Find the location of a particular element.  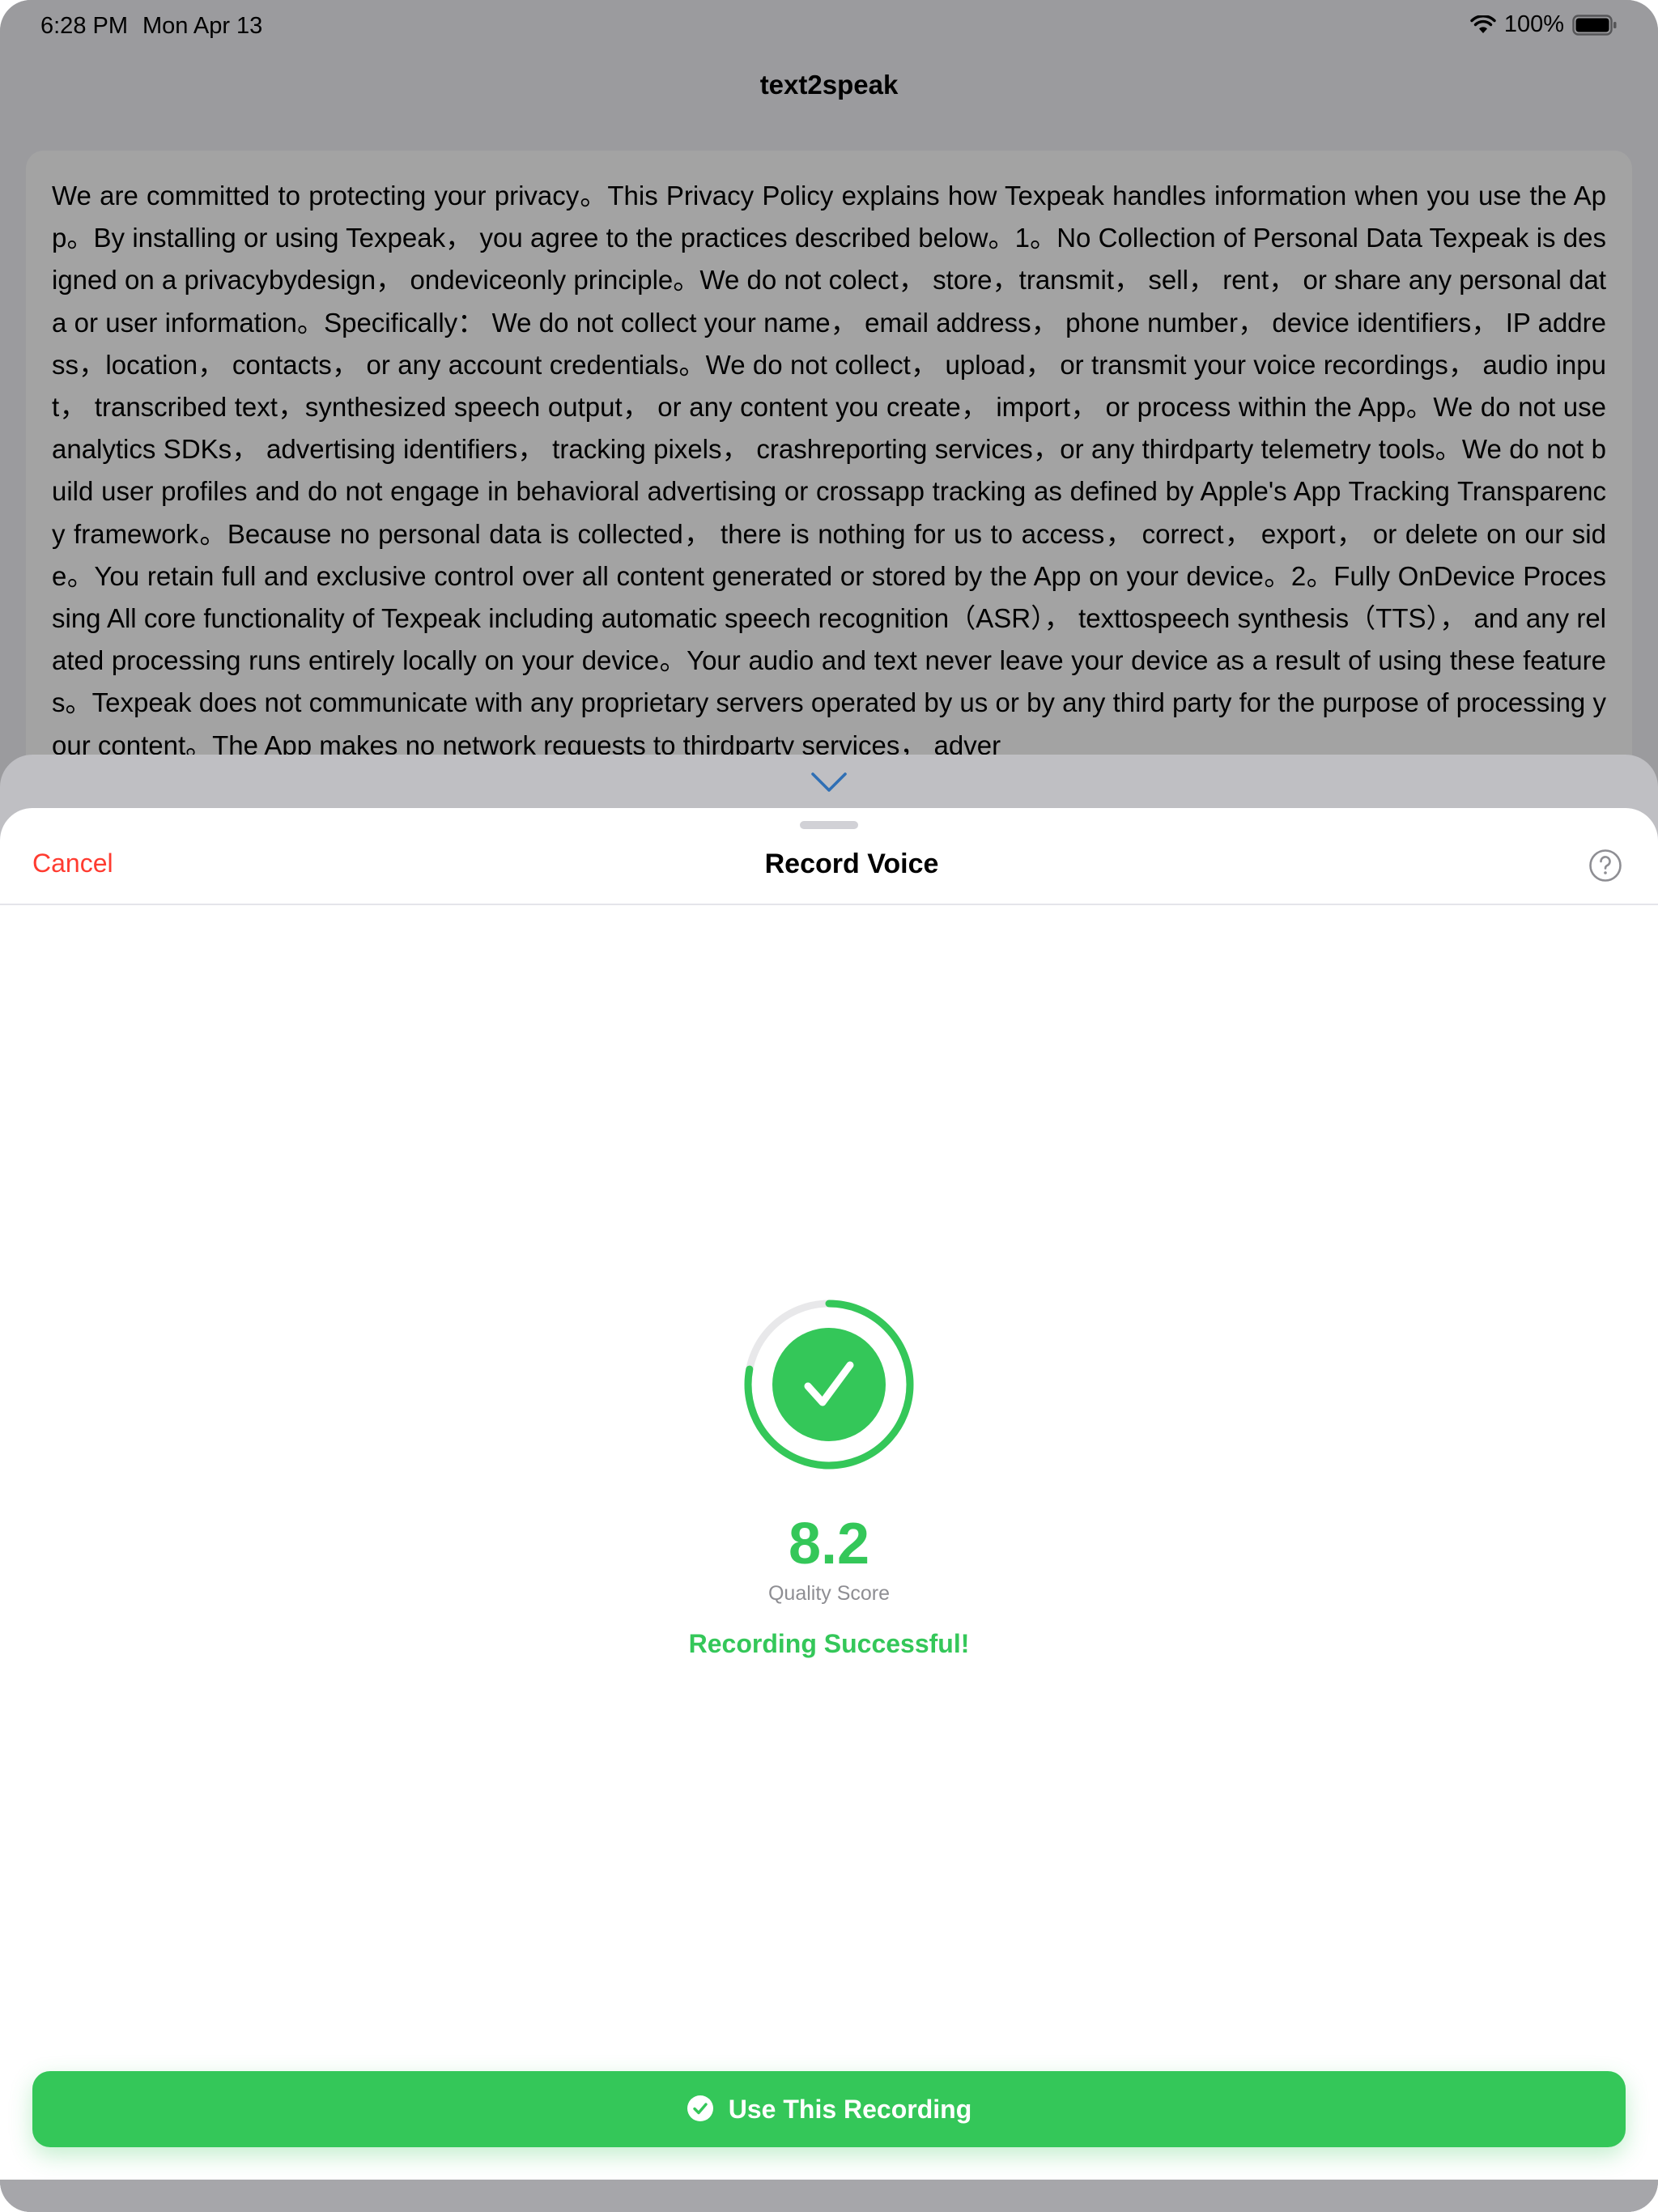

help-button is located at coordinates (1605, 866).